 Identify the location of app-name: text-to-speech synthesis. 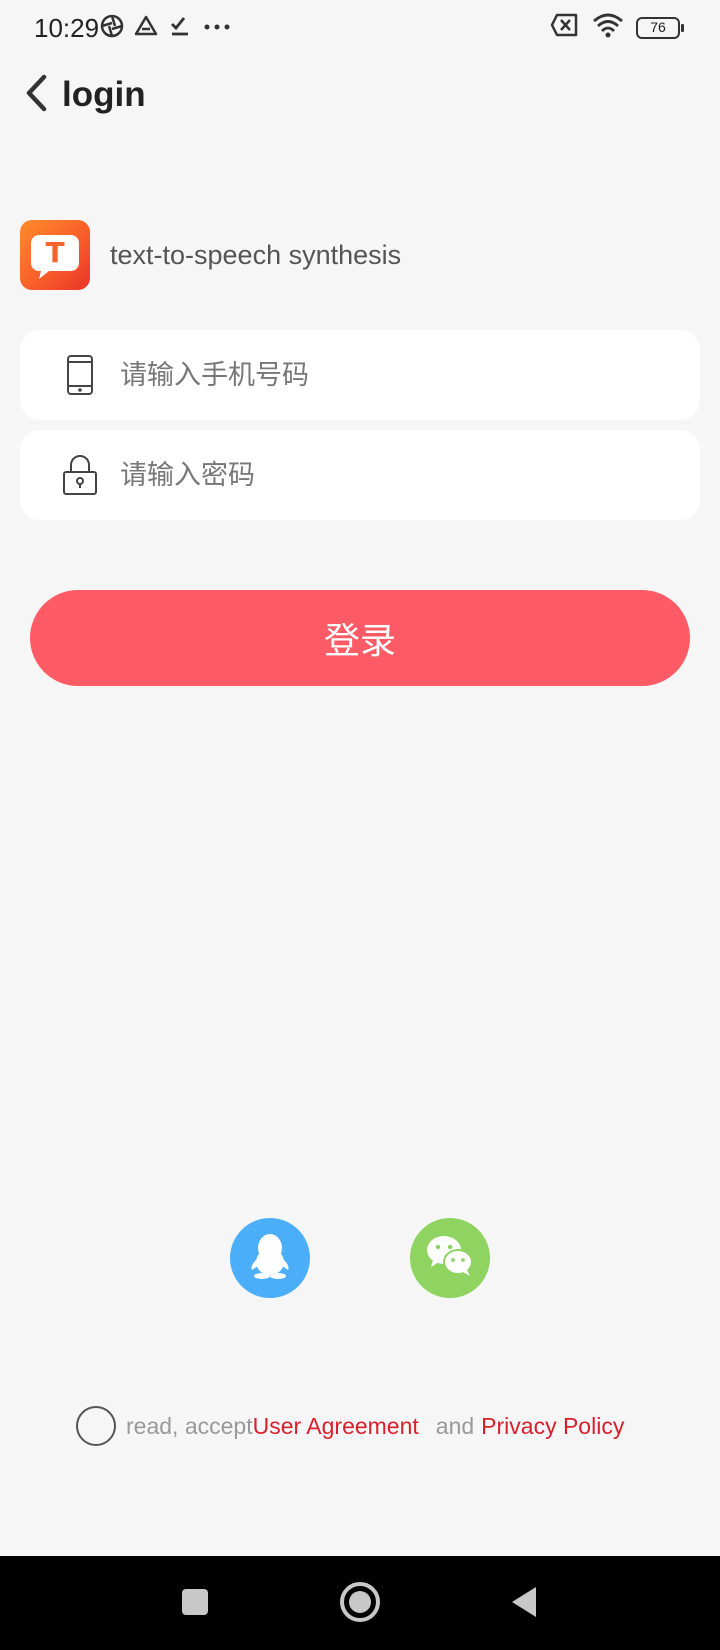
(256, 254).